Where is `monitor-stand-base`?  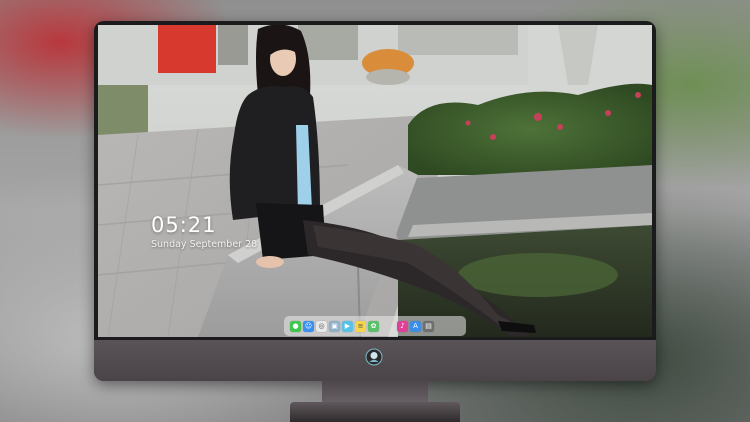
monitor-stand-base is located at coordinates (375, 412).